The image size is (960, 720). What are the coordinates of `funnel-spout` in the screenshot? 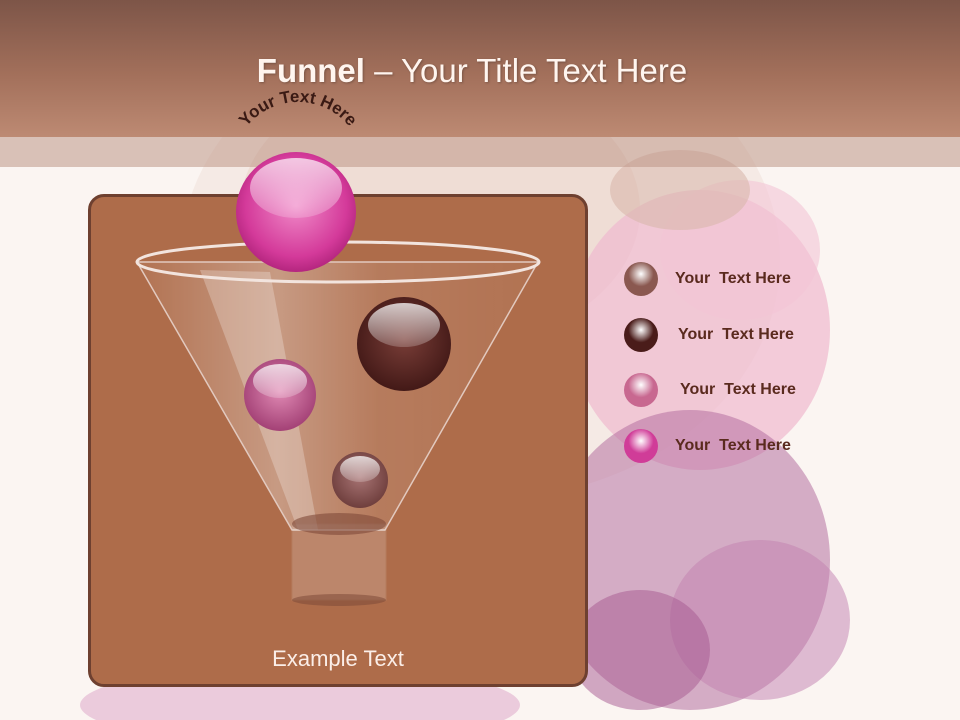 It's located at (339, 562).